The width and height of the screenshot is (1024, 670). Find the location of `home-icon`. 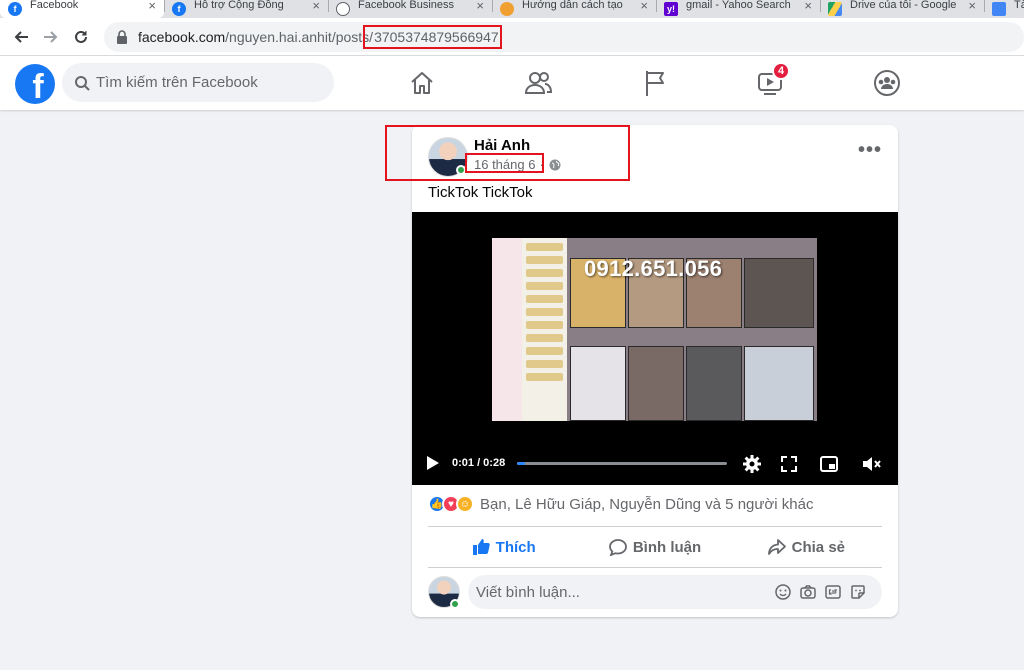

home-icon is located at coordinates (422, 83).